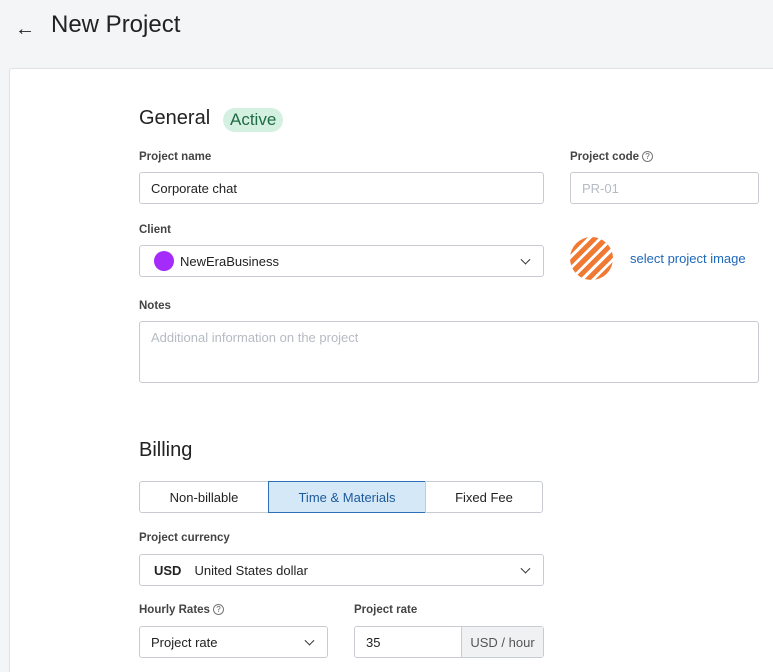  I want to click on hourly-rates-label: Hourly Rates?, so click(181, 610).